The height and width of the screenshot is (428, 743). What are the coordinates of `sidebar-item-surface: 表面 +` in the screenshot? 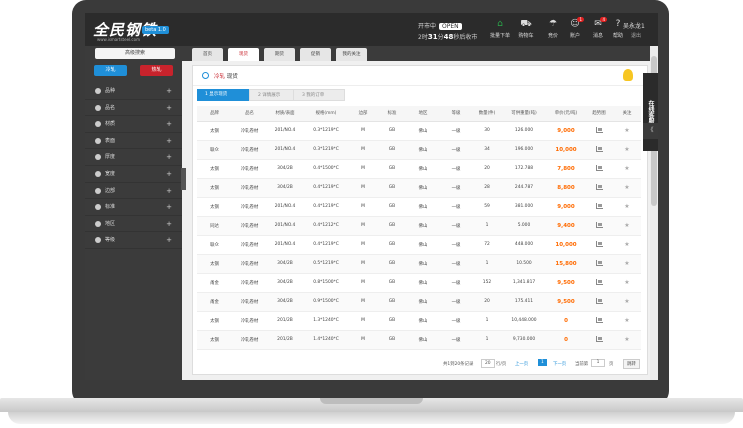 It's located at (133, 141).